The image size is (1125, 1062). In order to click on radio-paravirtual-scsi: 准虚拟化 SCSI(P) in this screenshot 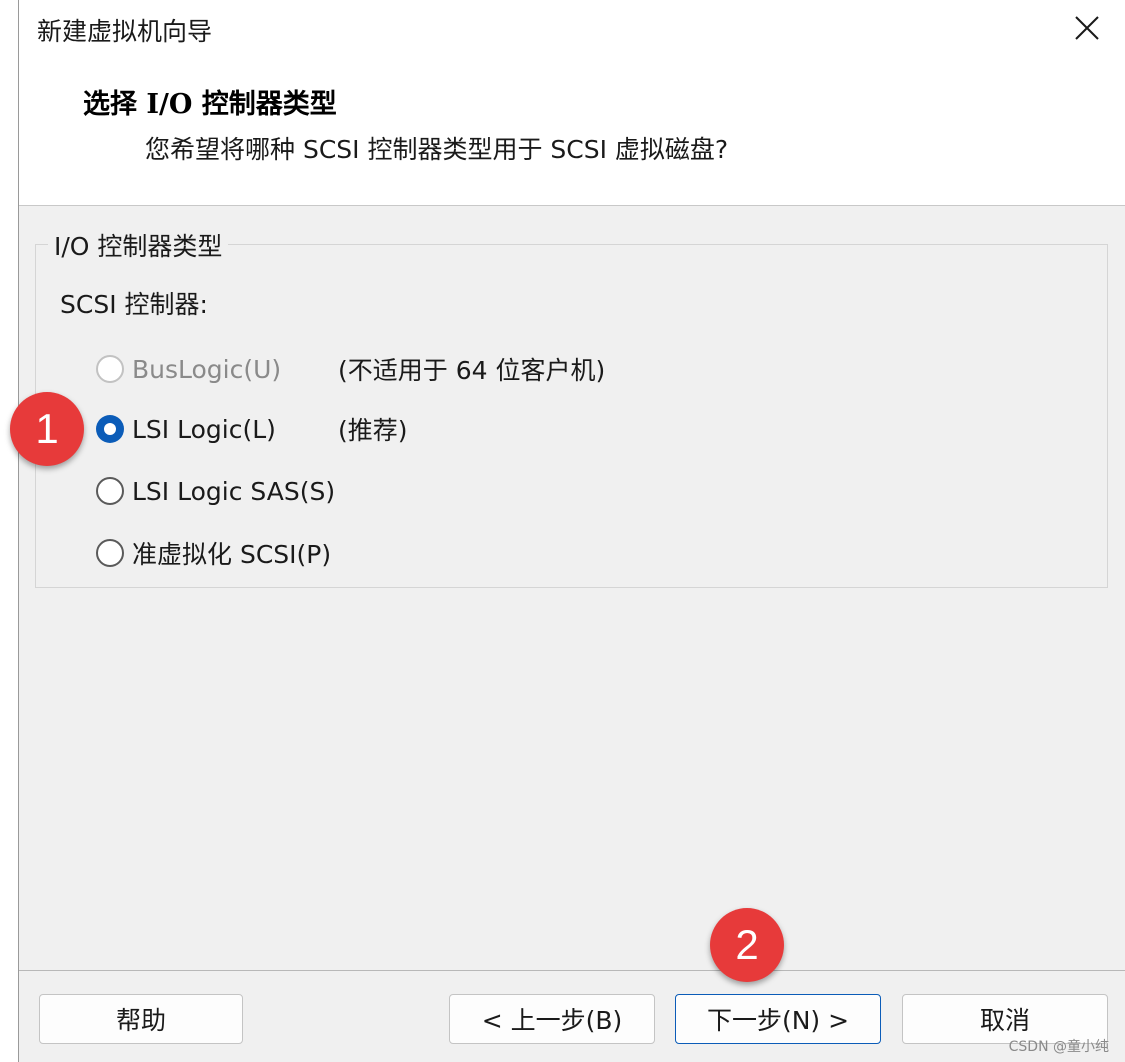, I will do `click(213, 553)`.